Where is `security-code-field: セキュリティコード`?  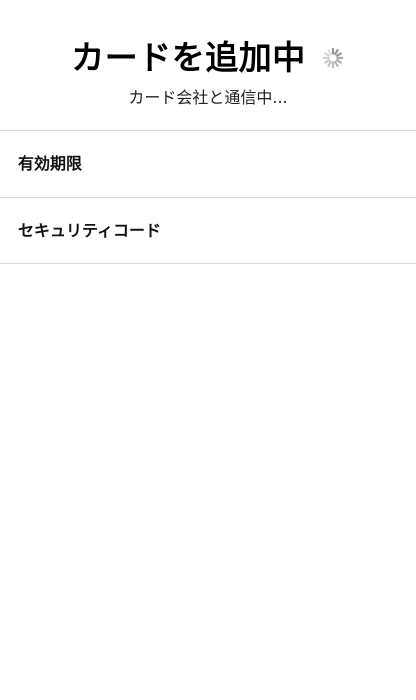 security-code-field: セキュリティコード is located at coordinates (208, 231).